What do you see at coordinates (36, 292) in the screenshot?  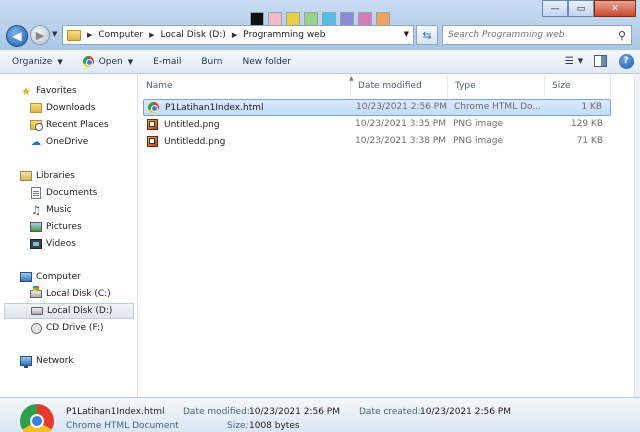 I see `windows-drive-icon` at bounding box center [36, 292].